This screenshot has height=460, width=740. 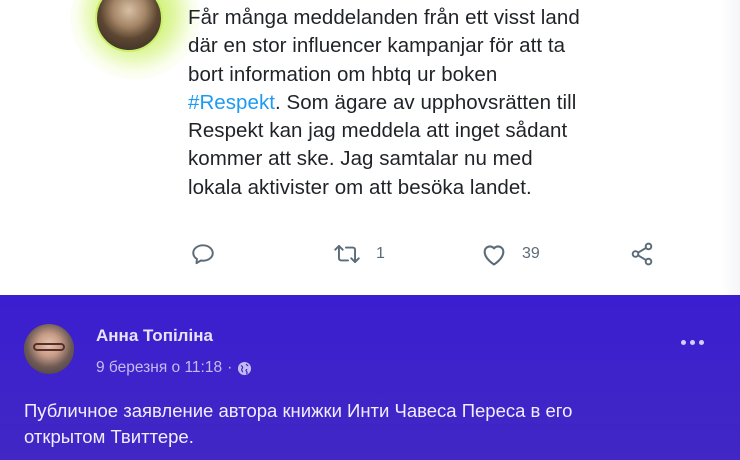 What do you see at coordinates (109, 436) in the screenshot?
I see `post-line: открытом Твиттере.` at bounding box center [109, 436].